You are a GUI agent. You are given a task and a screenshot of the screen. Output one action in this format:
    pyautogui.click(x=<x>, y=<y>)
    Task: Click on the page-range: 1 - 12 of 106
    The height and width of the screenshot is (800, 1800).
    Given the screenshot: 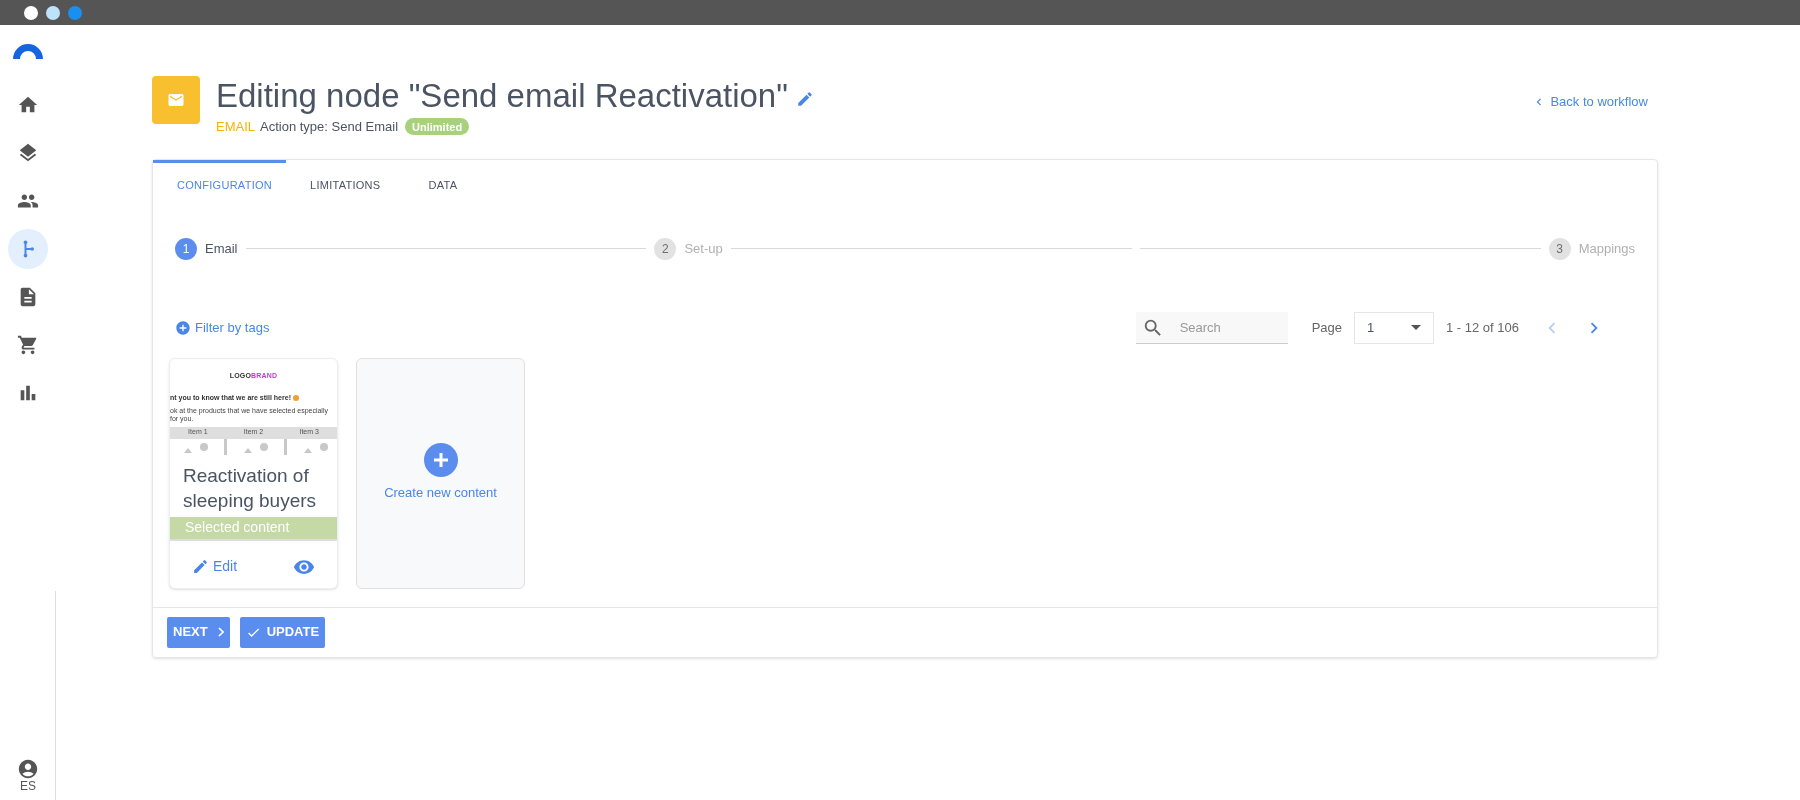 What is the action you would take?
    pyautogui.click(x=1482, y=327)
    